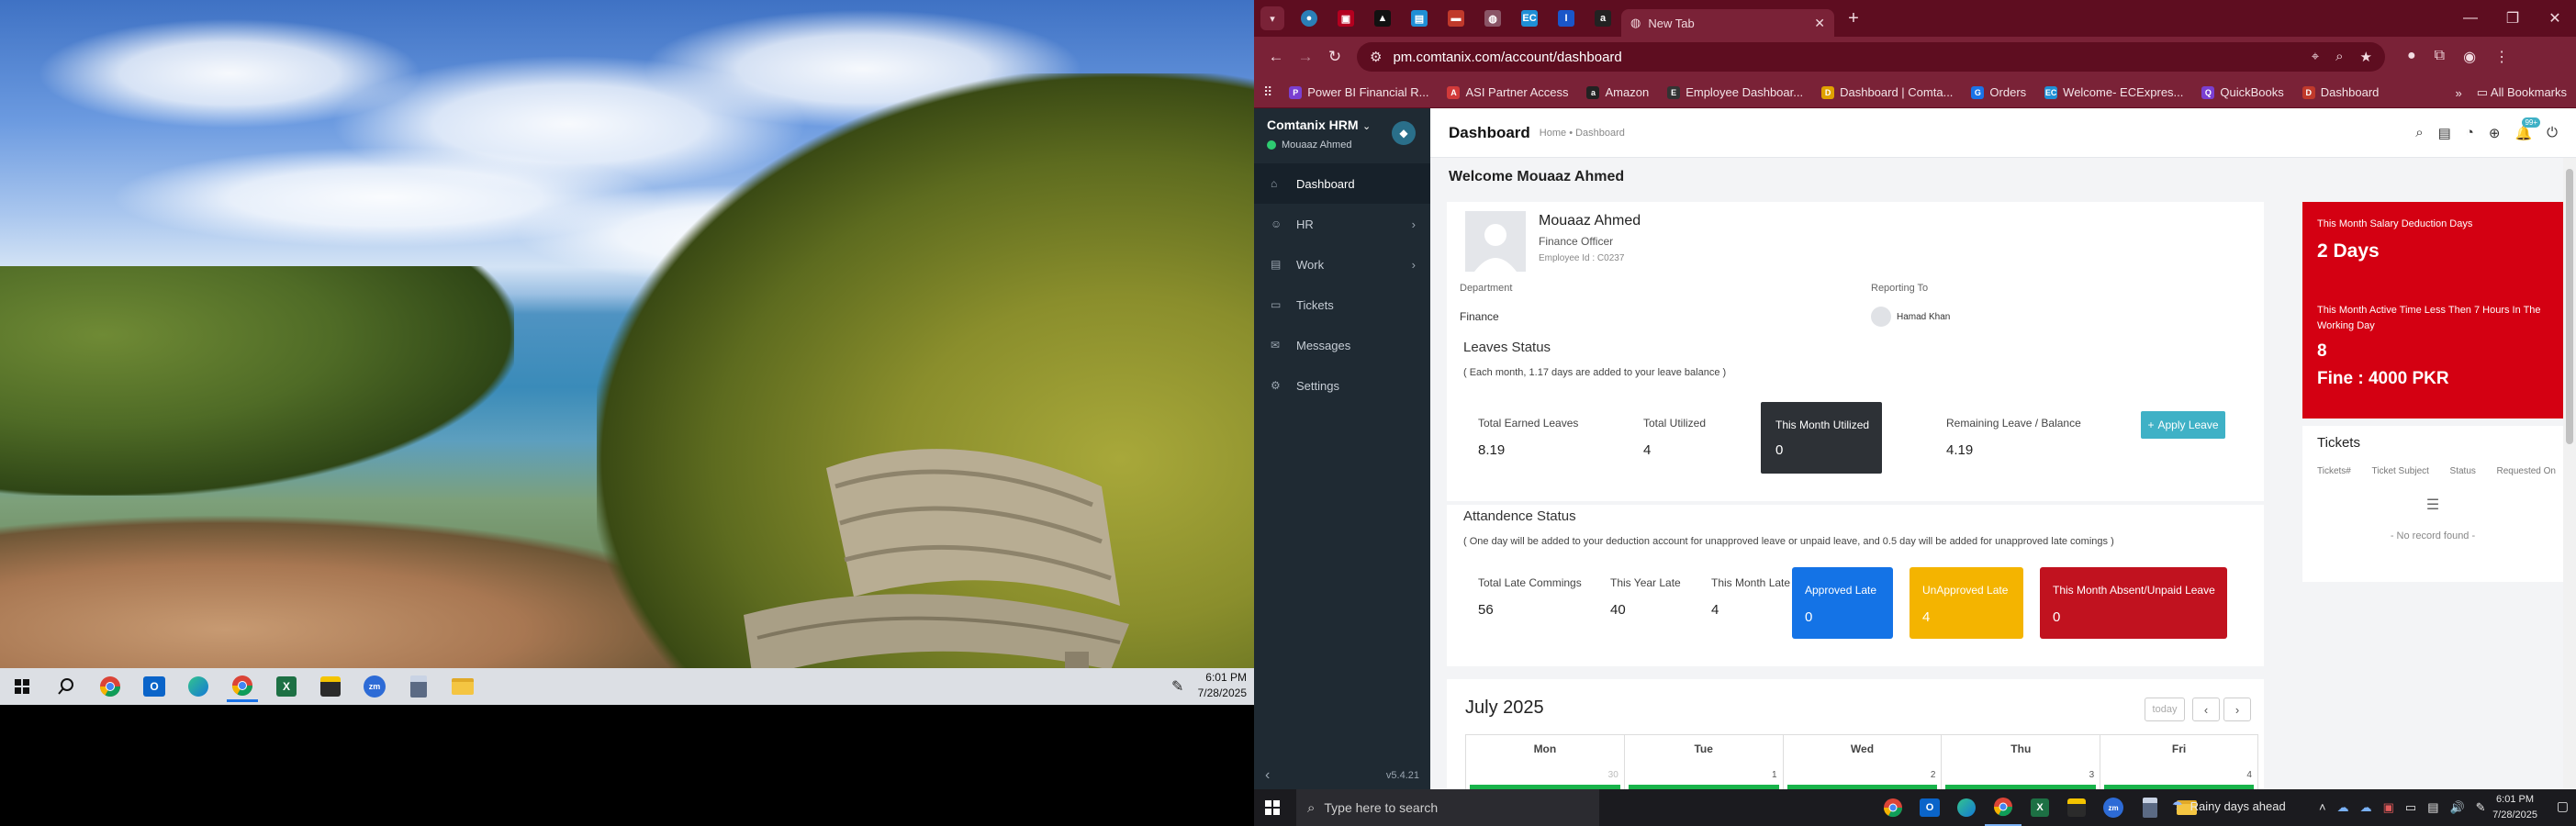  What do you see at coordinates (1309, 18) in the screenshot?
I see `tab-1: ●` at bounding box center [1309, 18].